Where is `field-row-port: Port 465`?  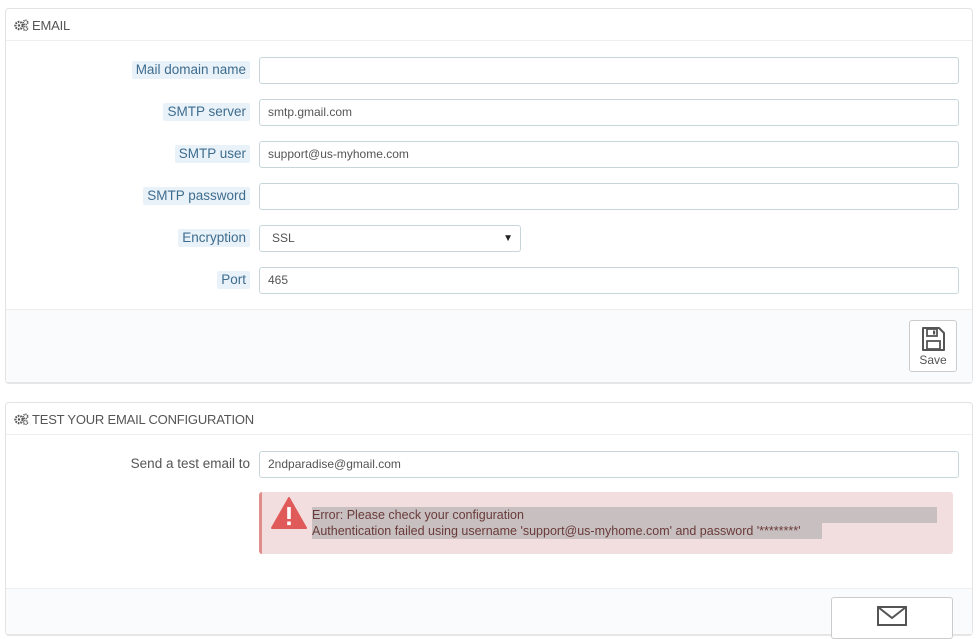 field-row-port: Port 465 is located at coordinates (489, 281).